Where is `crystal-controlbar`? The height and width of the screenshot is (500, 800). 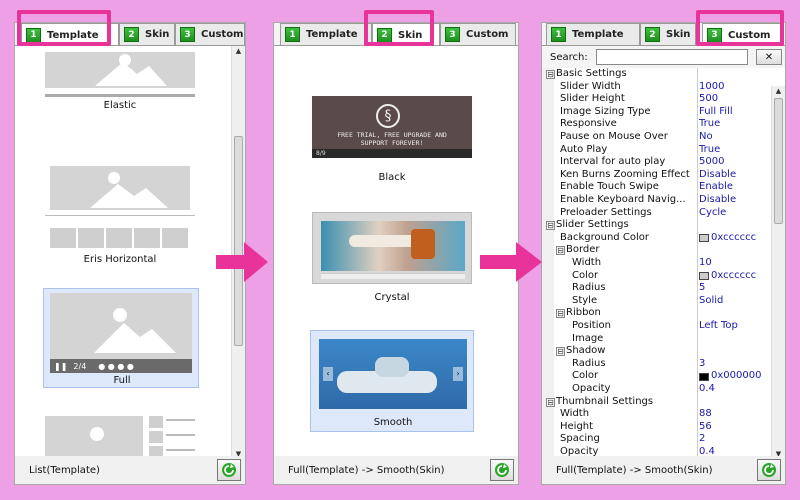
crystal-controlbar is located at coordinates (393, 276).